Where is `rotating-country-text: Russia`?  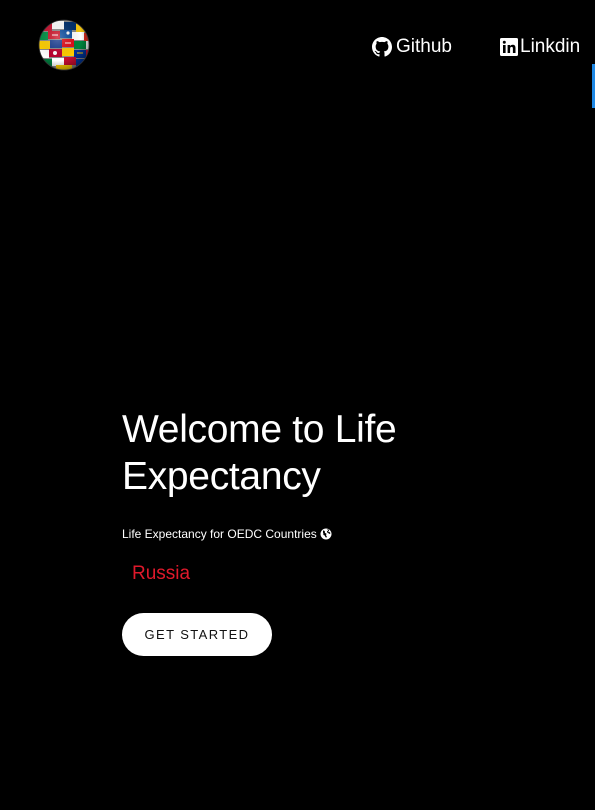 rotating-country-text: Russia is located at coordinates (161, 573).